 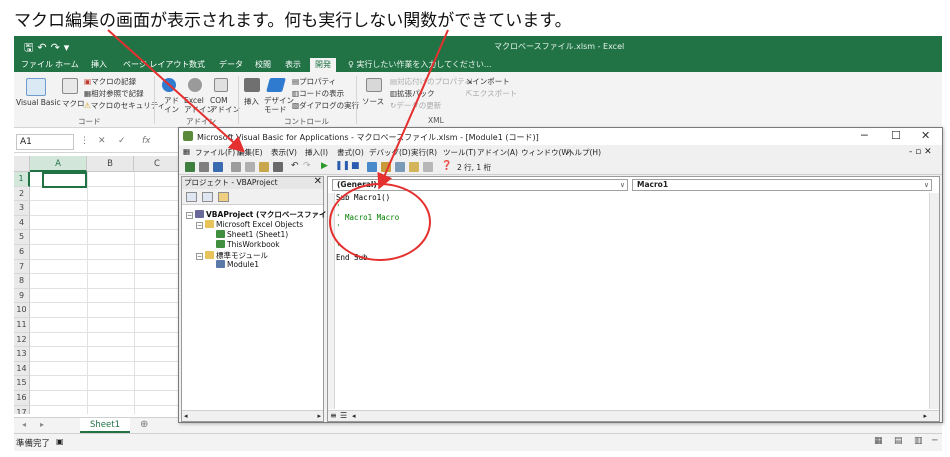 I want to click on tab-home: ホーム, so click(x=67, y=65).